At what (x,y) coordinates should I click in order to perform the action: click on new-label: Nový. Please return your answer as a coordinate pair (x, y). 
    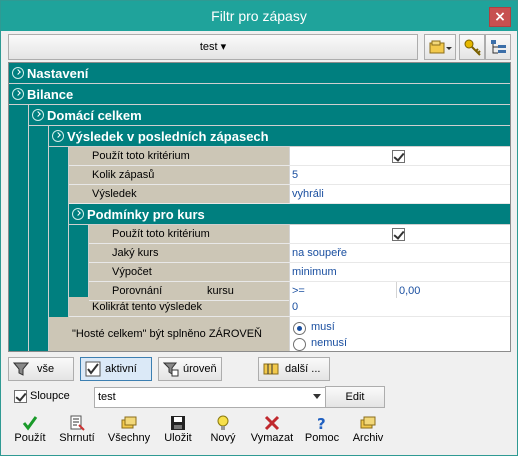
    Looking at the image, I should click on (223, 438).